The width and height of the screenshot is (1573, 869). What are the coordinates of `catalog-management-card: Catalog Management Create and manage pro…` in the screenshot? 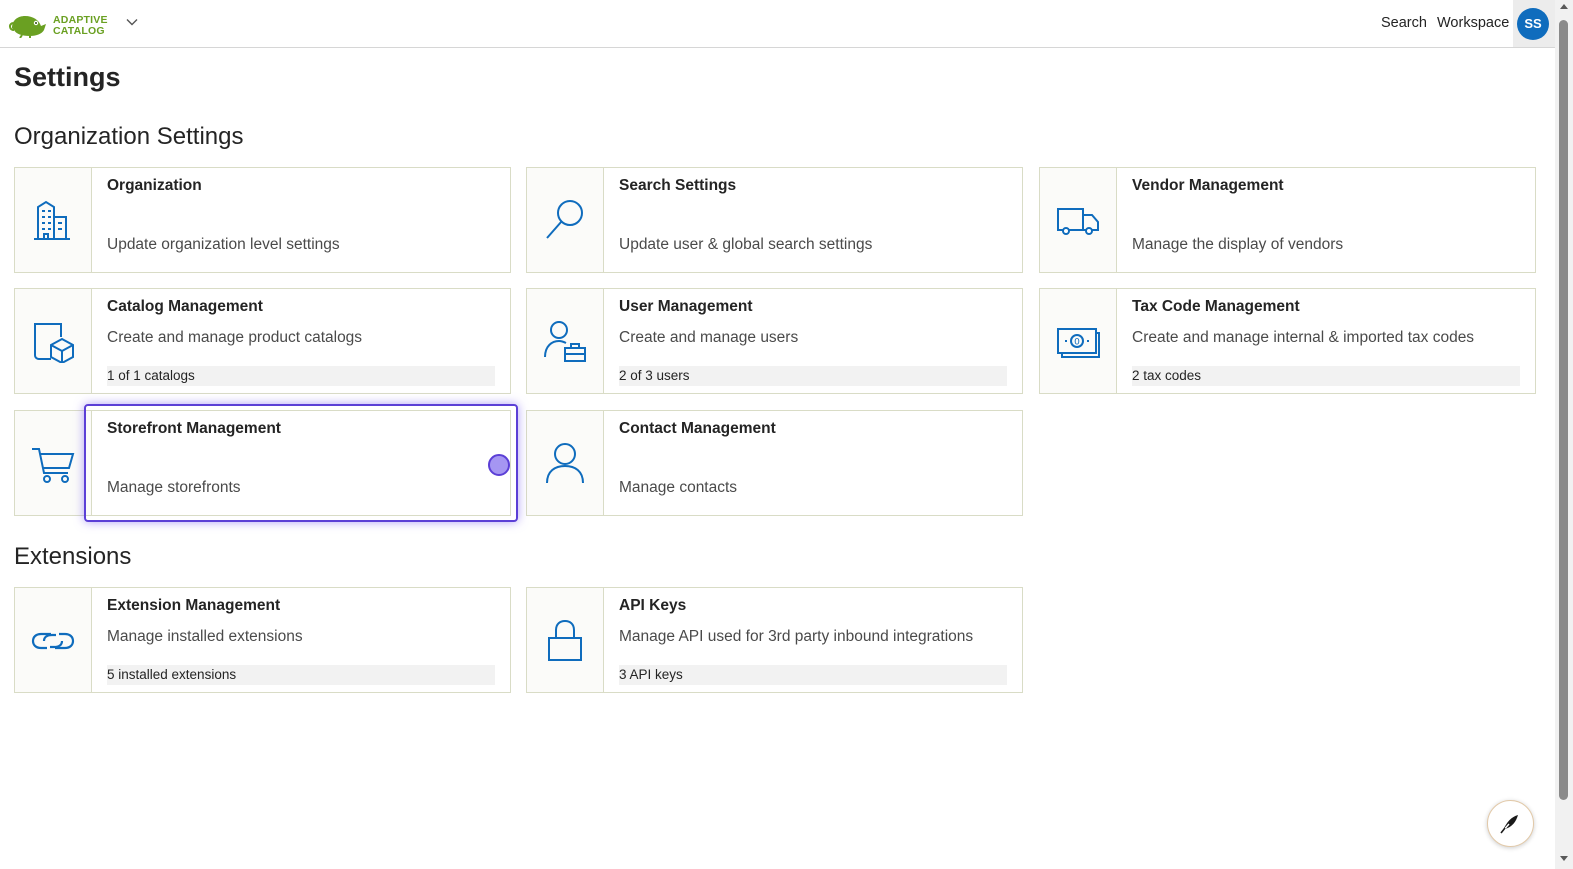 It's located at (262, 341).